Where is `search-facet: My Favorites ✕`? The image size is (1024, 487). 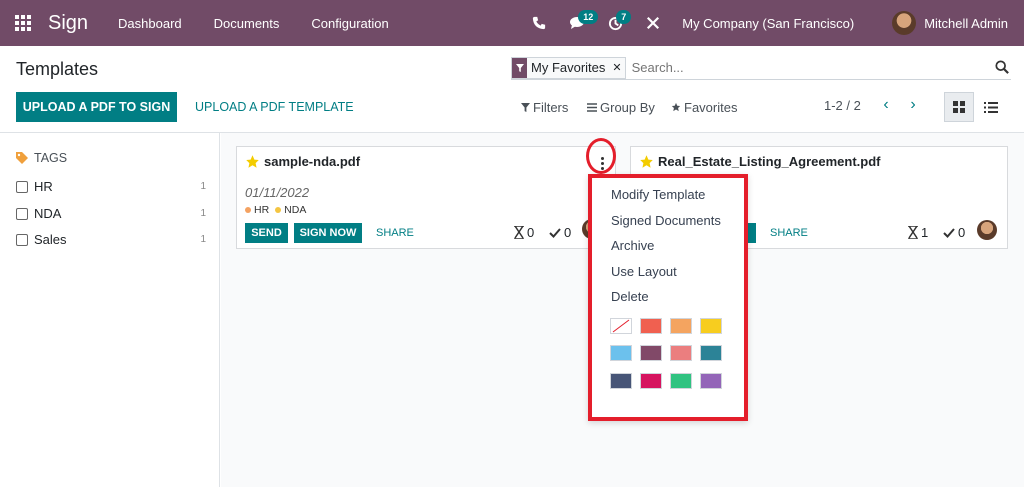 search-facet: My Favorites ✕ is located at coordinates (568, 67).